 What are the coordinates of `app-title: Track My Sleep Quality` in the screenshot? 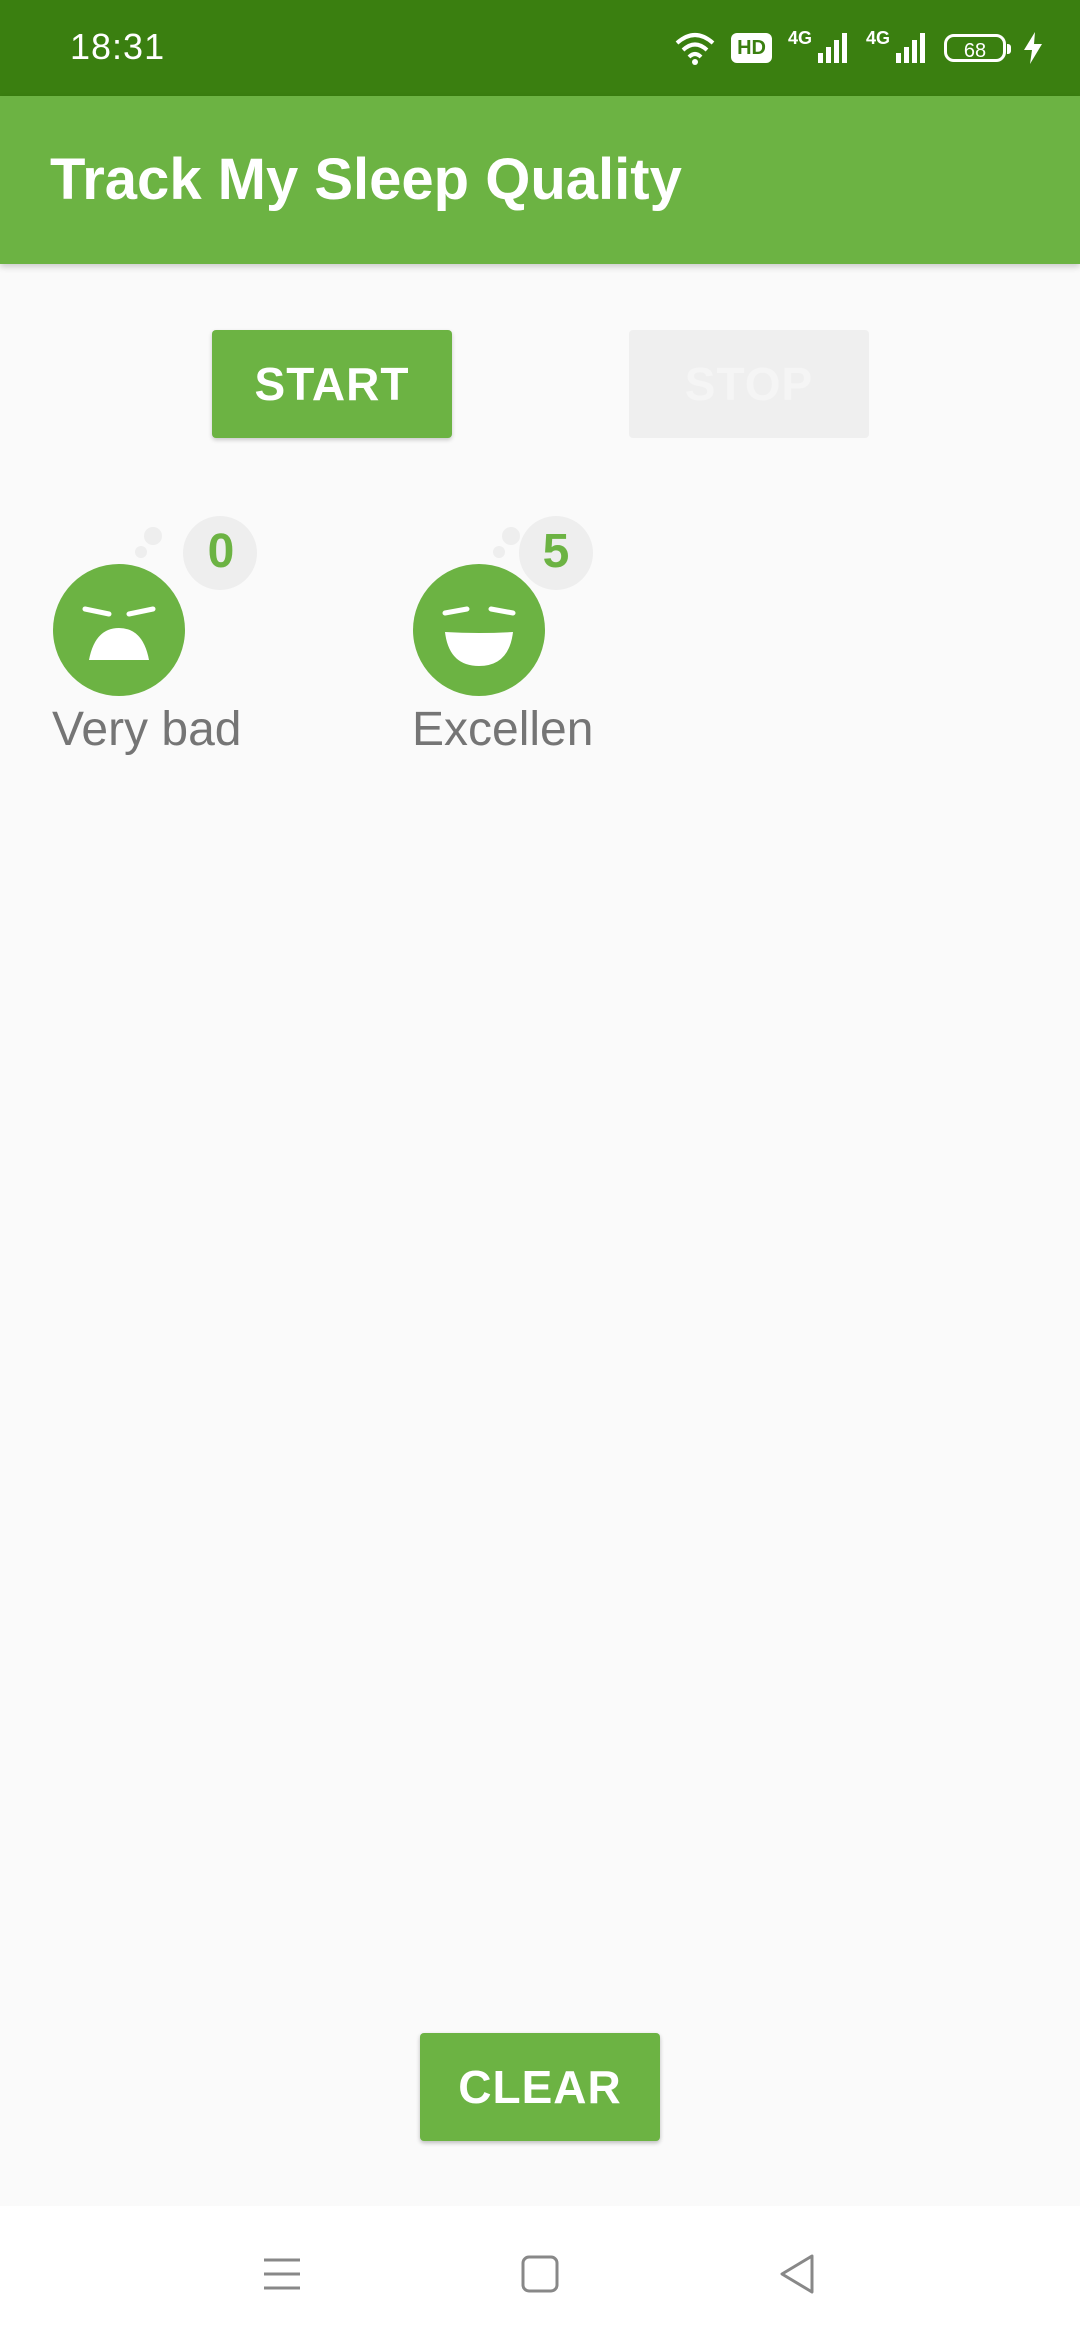 It's located at (366, 179).